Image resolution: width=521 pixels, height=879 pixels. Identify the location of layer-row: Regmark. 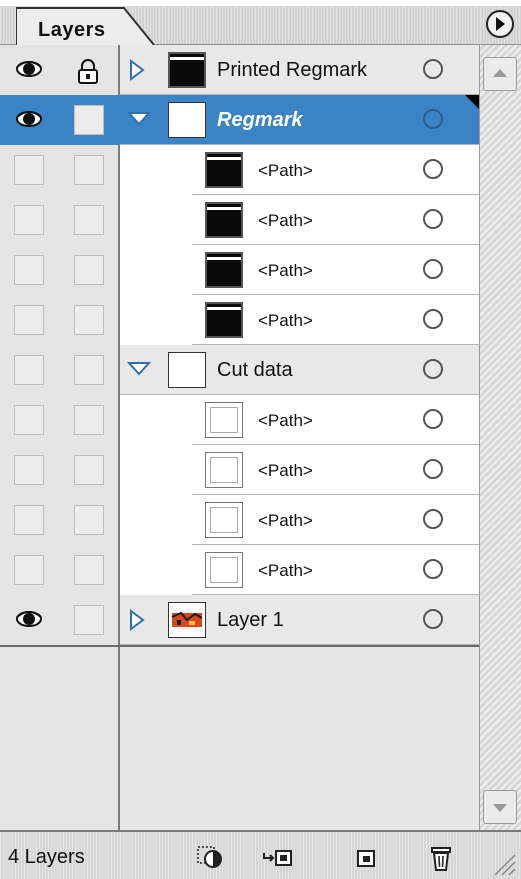
(260, 120).